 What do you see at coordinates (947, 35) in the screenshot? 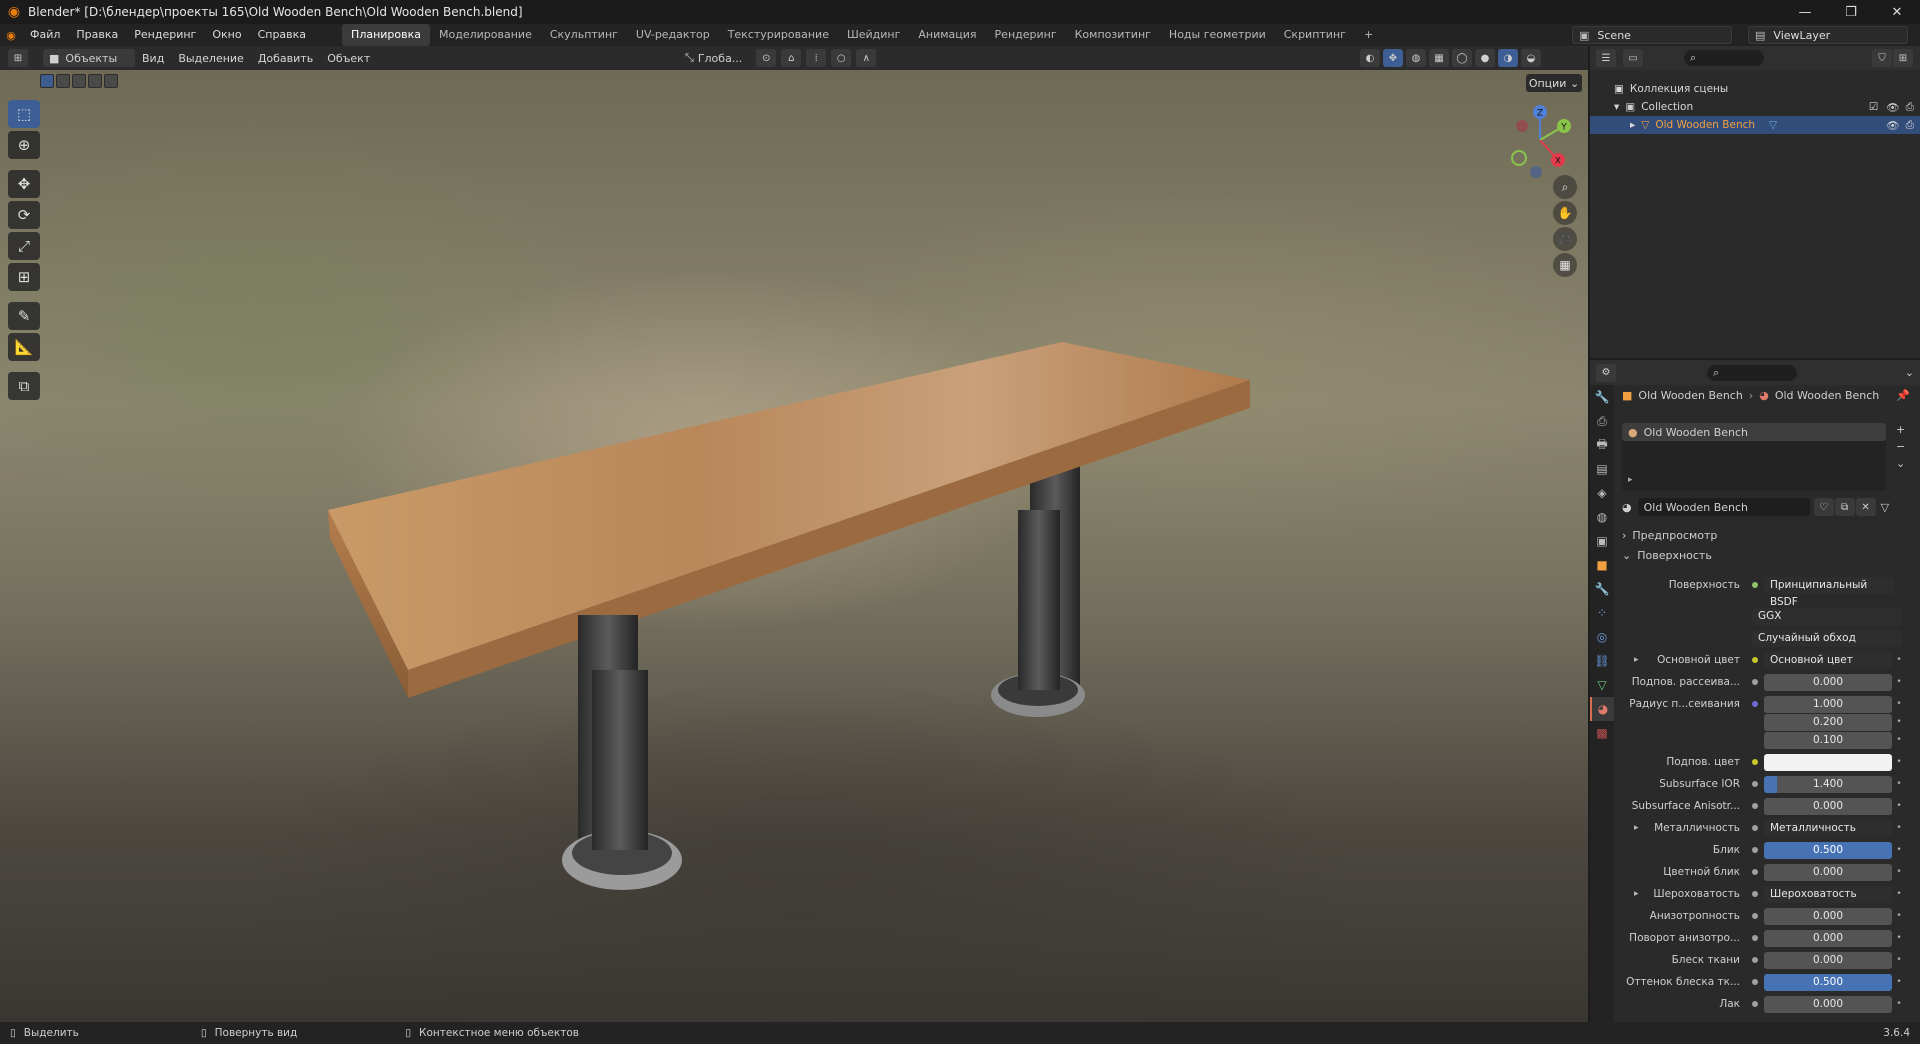
I see `tab-animation: Анимация` at bounding box center [947, 35].